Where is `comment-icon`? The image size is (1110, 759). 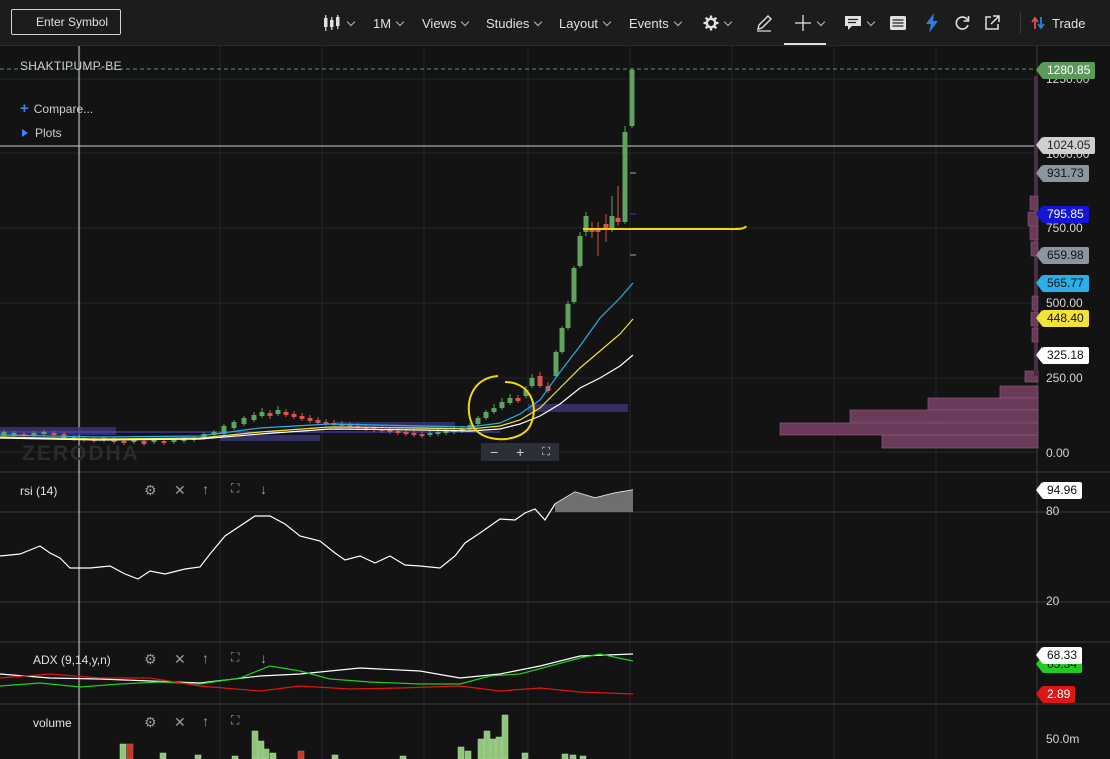 comment-icon is located at coordinates (853, 23).